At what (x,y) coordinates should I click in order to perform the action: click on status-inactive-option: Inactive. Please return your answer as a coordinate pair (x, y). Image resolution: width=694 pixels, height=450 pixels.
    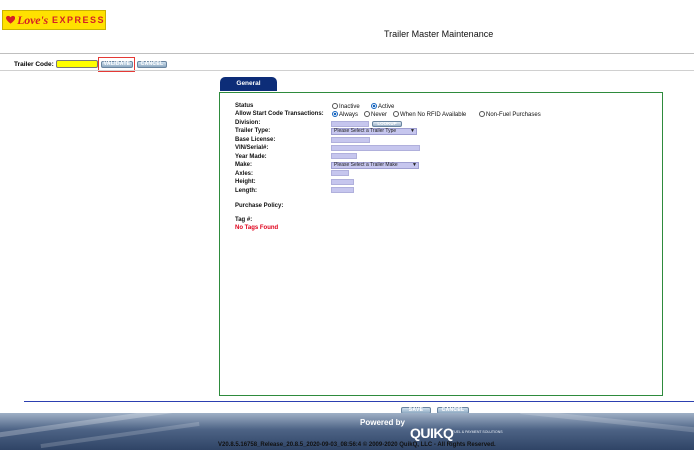
    Looking at the image, I should click on (346, 106).